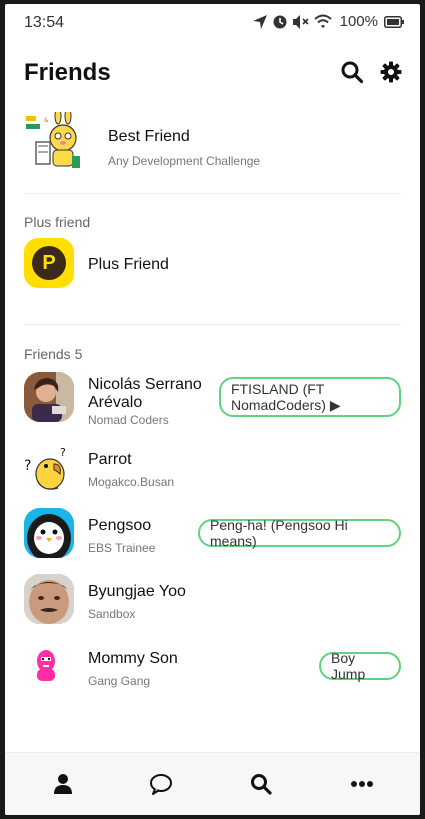  What do you see at coordinates (184, 161) in the screenshot?
I see `best-friend-subtitle: Any Development Challenge` at bounding box center [184, 161].